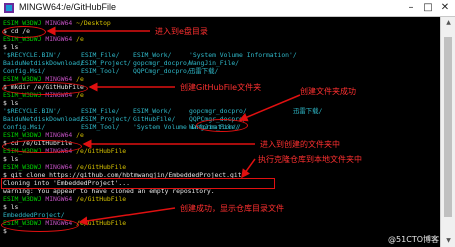  I want to click on annotation-clone: 执行克隆仓库到本地文件夹中, so click(310, 159).